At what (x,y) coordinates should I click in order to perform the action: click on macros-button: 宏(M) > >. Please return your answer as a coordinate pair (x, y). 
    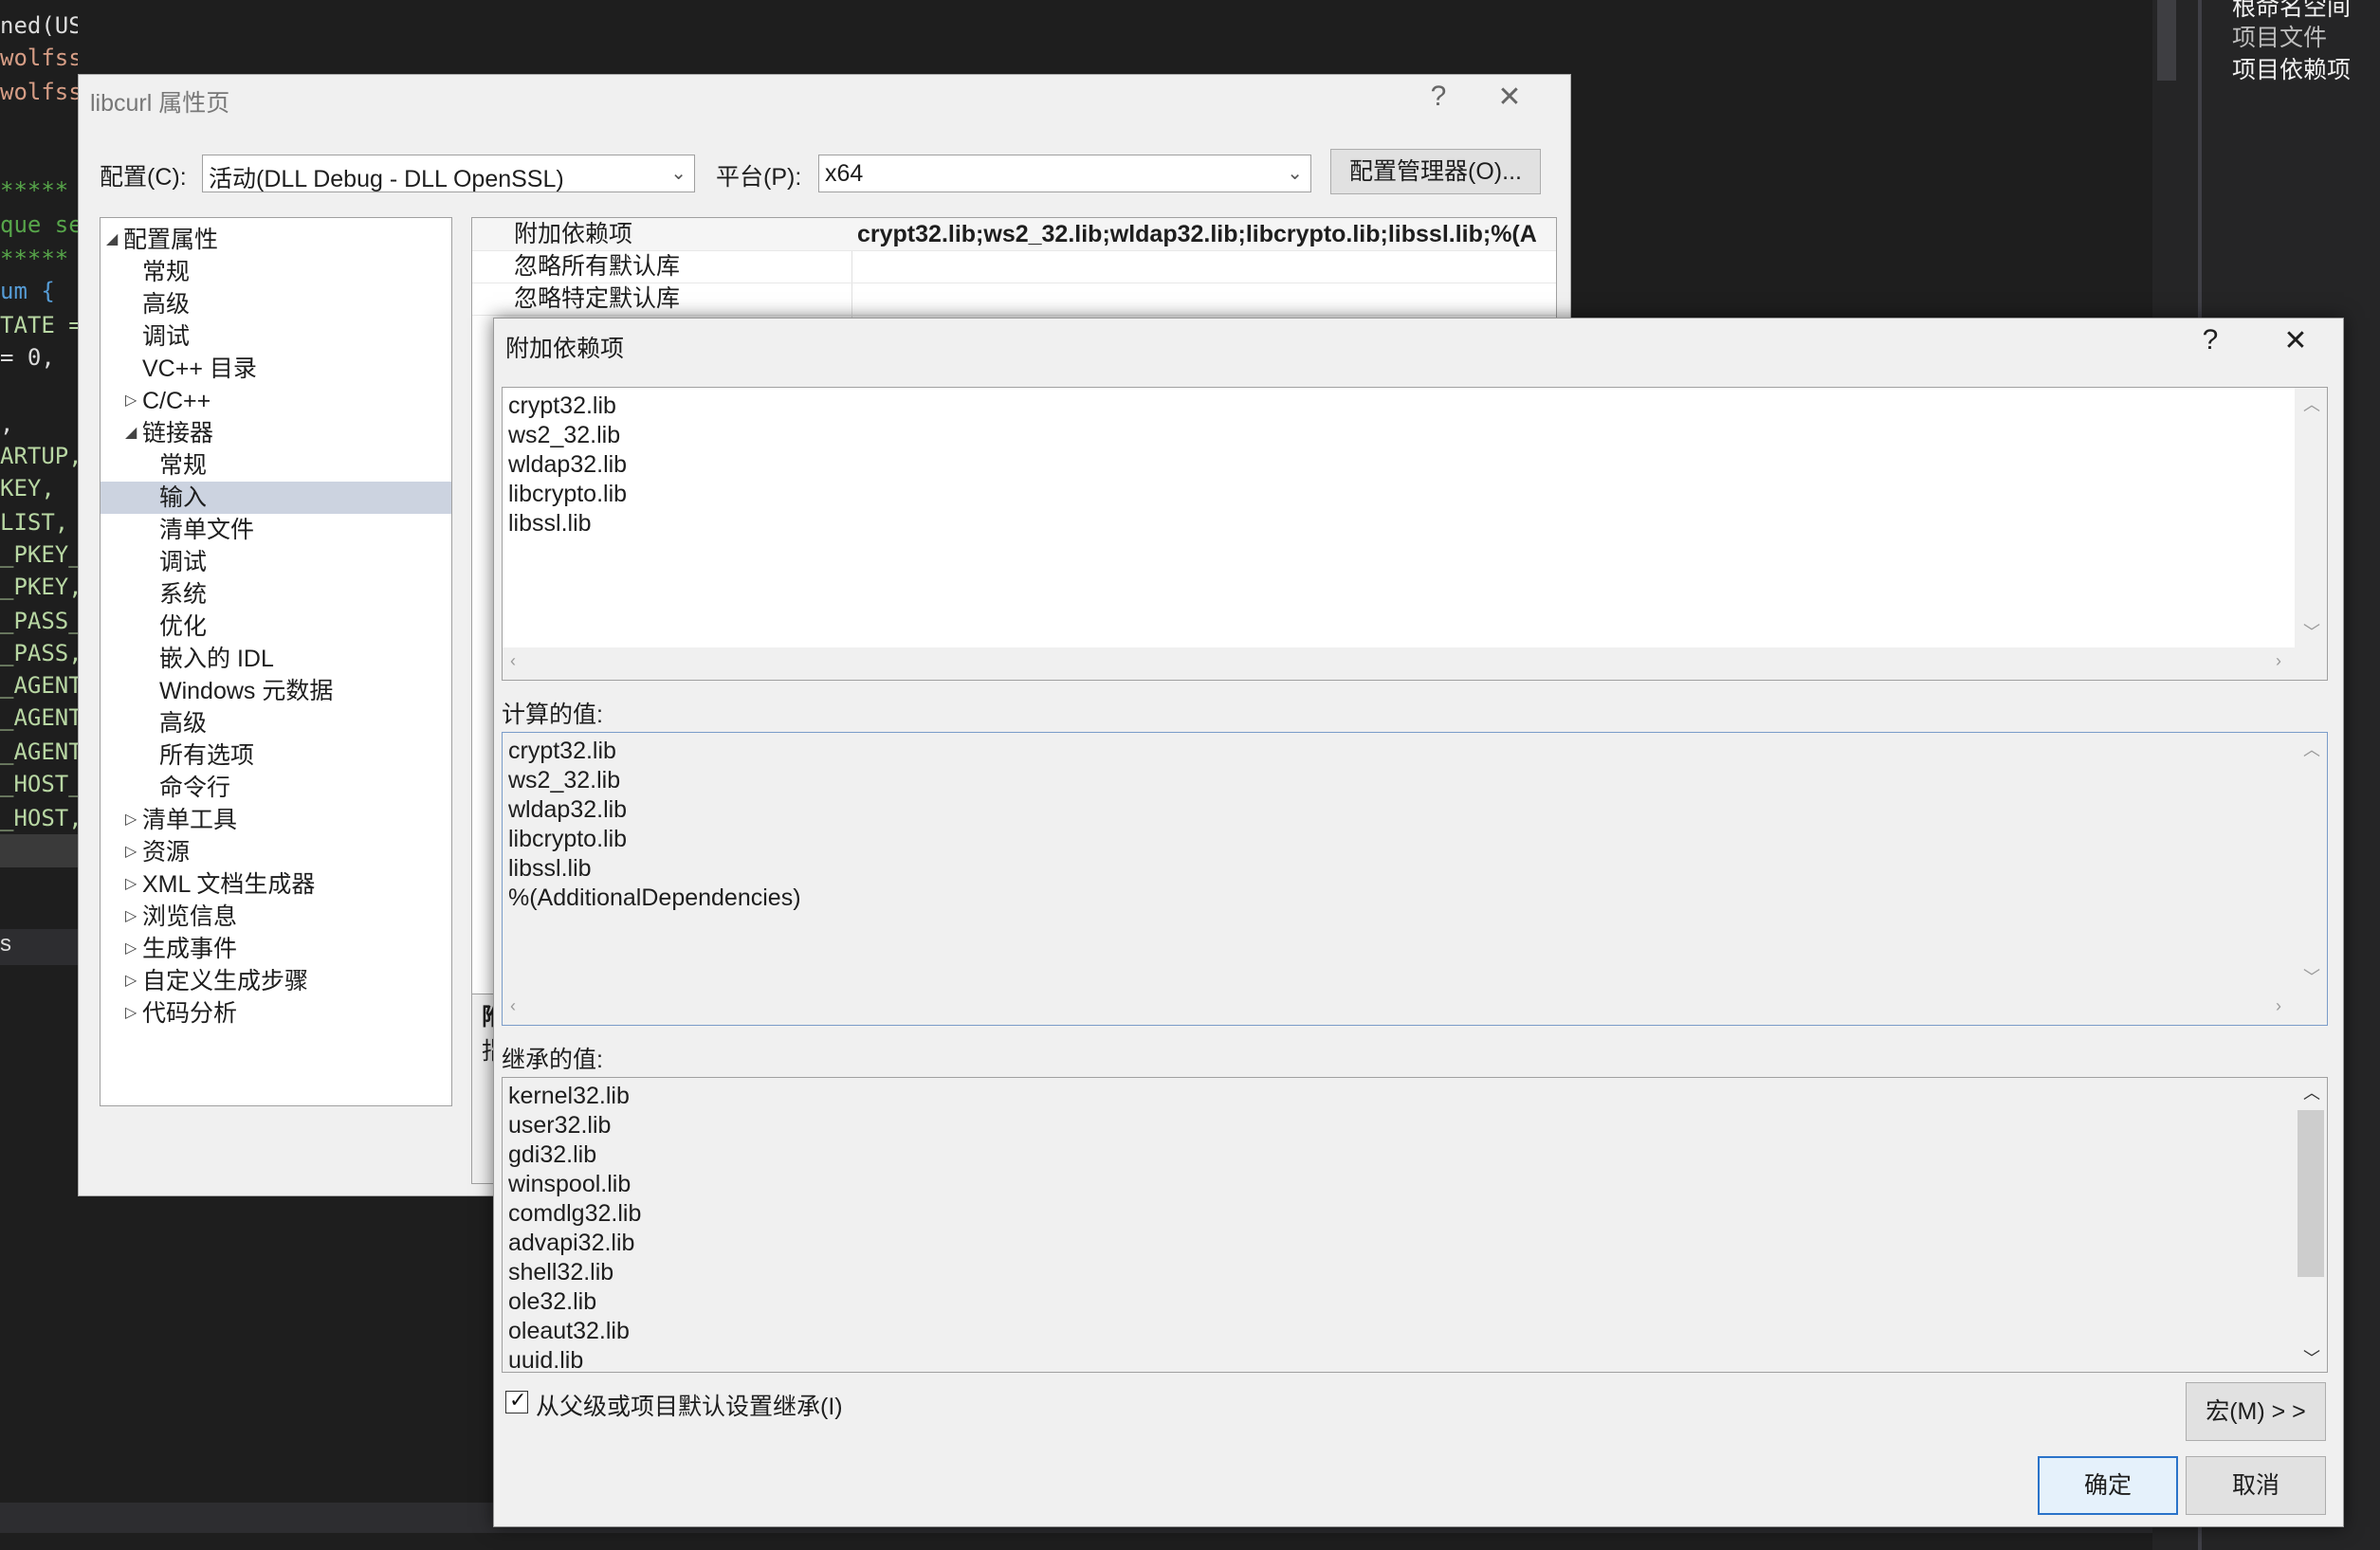
    Looking at the image, I should click on (2256, 1411).